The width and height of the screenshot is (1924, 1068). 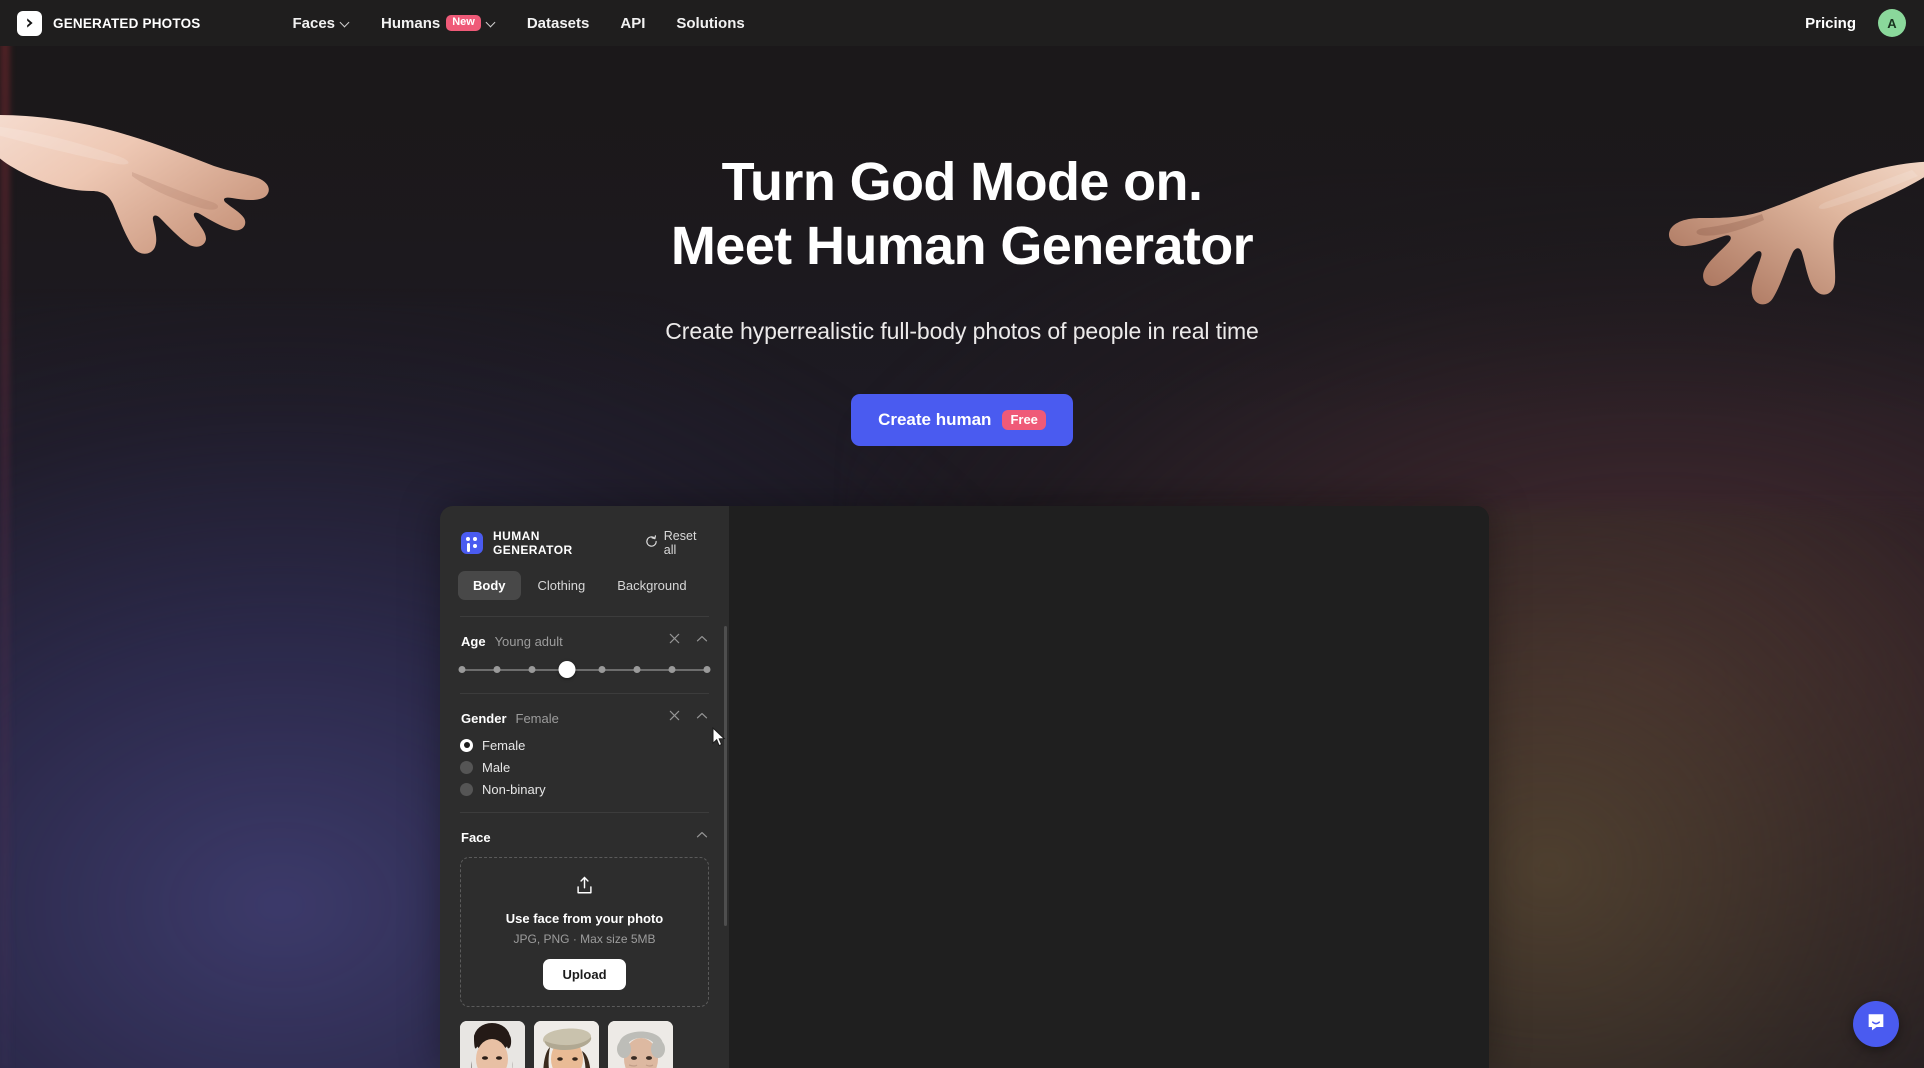 What do you see at coordinates (514, 789) in the screenshot?
I see `gender-option-nonbinary-label: Non-binary` at bounding box center [514, 789].